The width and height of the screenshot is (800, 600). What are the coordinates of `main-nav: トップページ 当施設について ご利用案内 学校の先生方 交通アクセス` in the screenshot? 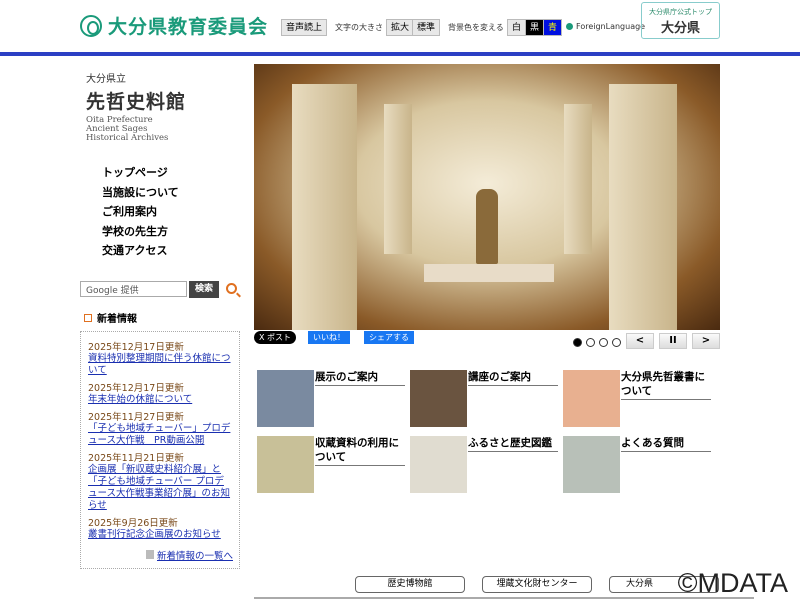 It's located at (140, 213).